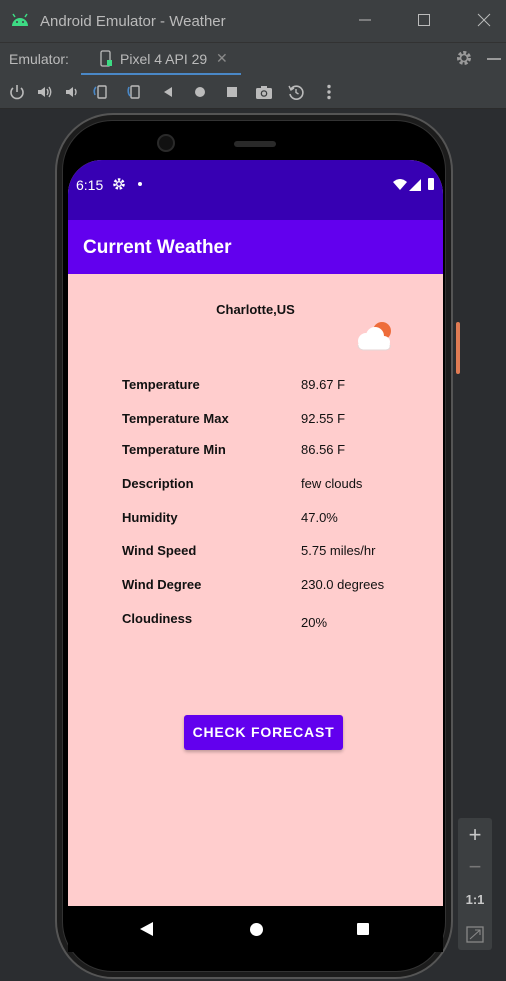  What do you see at coordinates (135, 92) in the screenshot?
I see `rotate-right-icon` at bounding box center [135, 92].